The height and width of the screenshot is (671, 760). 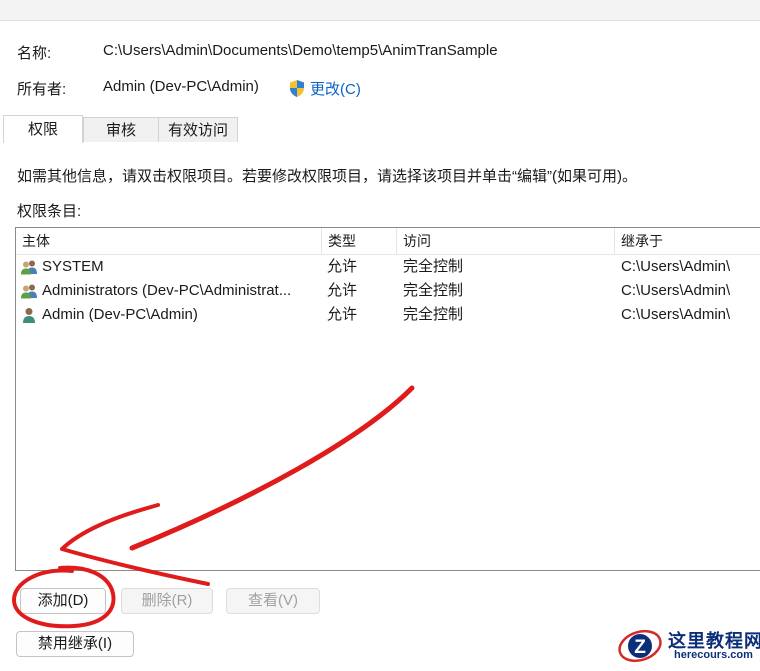 What do you see at coordinates (63, 601) in the screenshot?
I see `add-button: 添加(D)` at bounding box center [63, 601].